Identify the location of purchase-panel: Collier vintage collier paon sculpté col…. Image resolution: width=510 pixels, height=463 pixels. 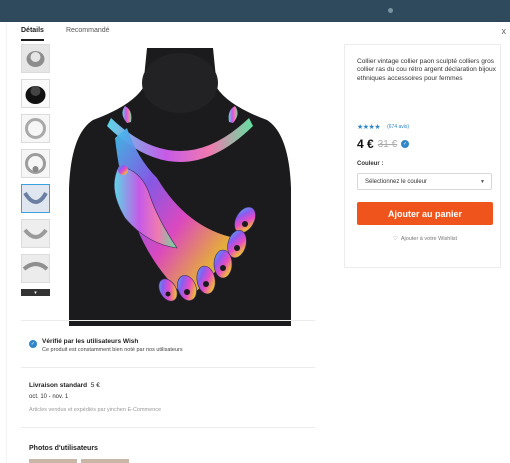
(422, 156).